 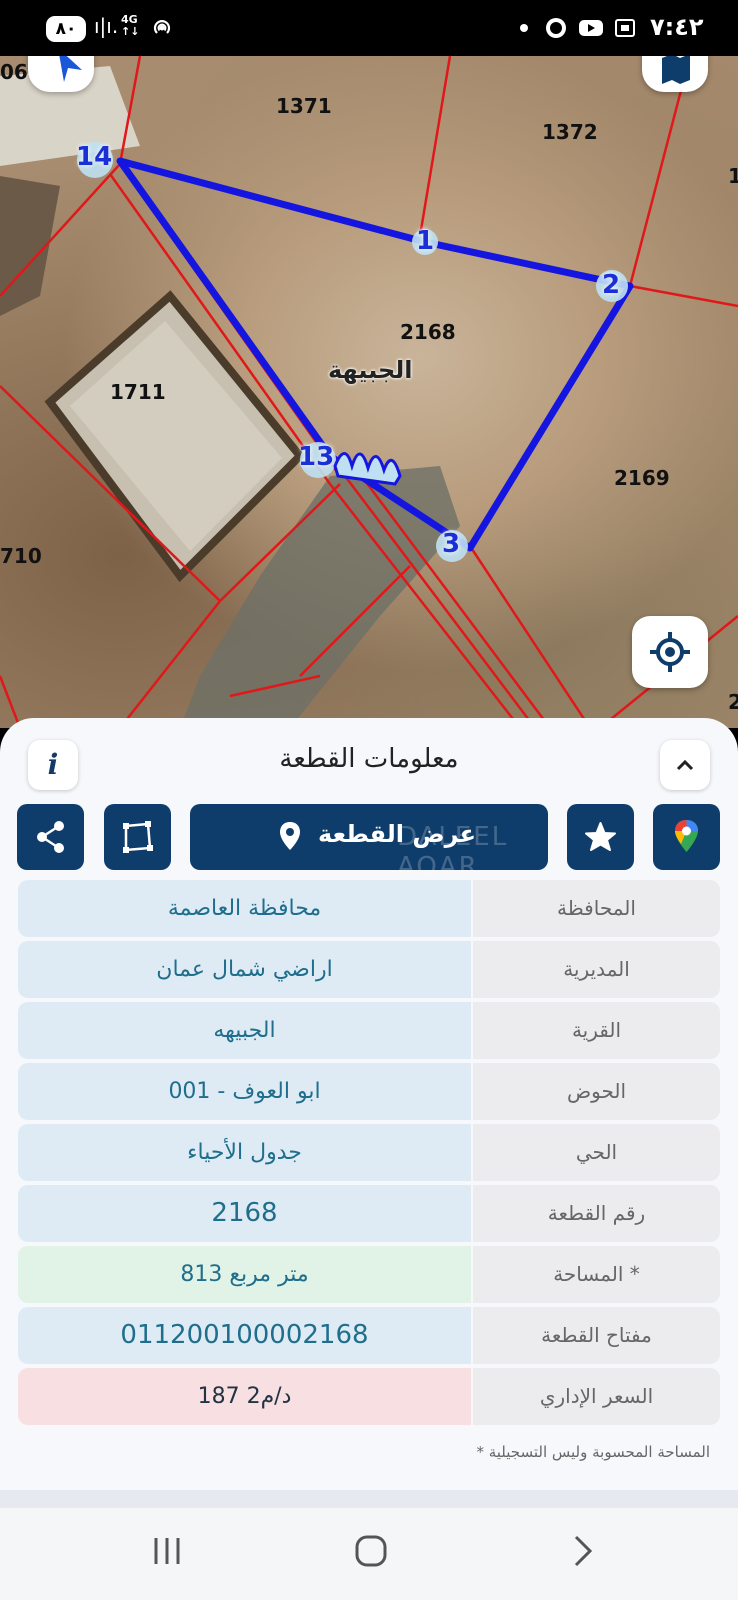 I want to click on table-row: محافظة العاصمة المحافظة, so click(x=369, y=908).